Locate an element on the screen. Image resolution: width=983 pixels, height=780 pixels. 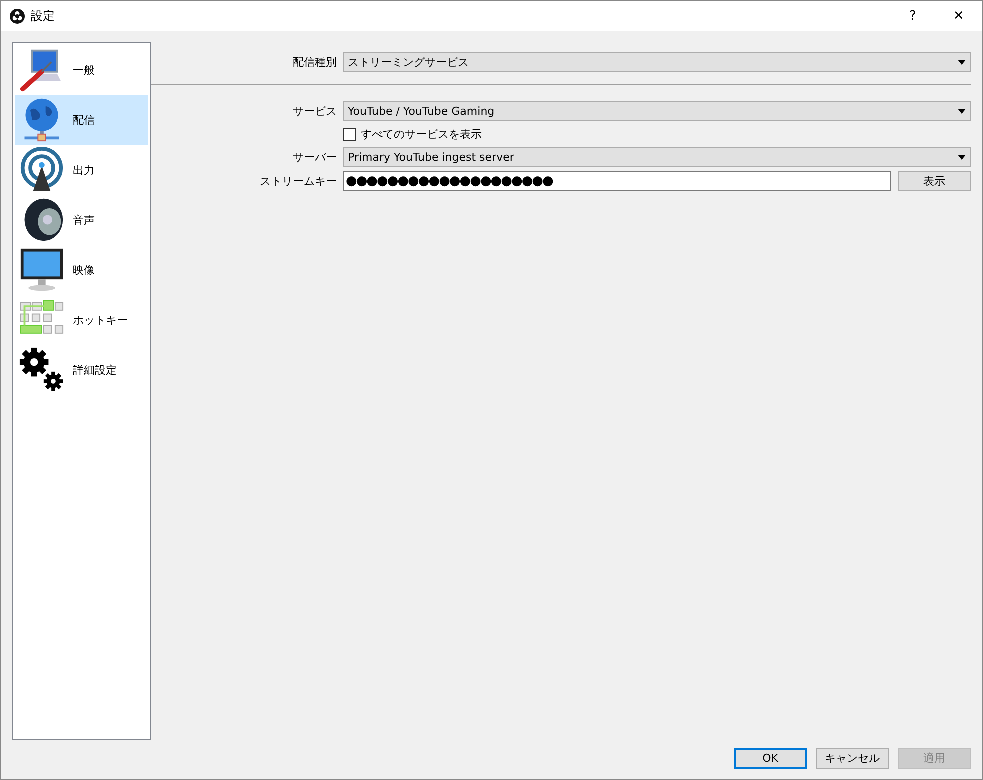
field-label: 配信種別 is located at coordinates (315, 62).